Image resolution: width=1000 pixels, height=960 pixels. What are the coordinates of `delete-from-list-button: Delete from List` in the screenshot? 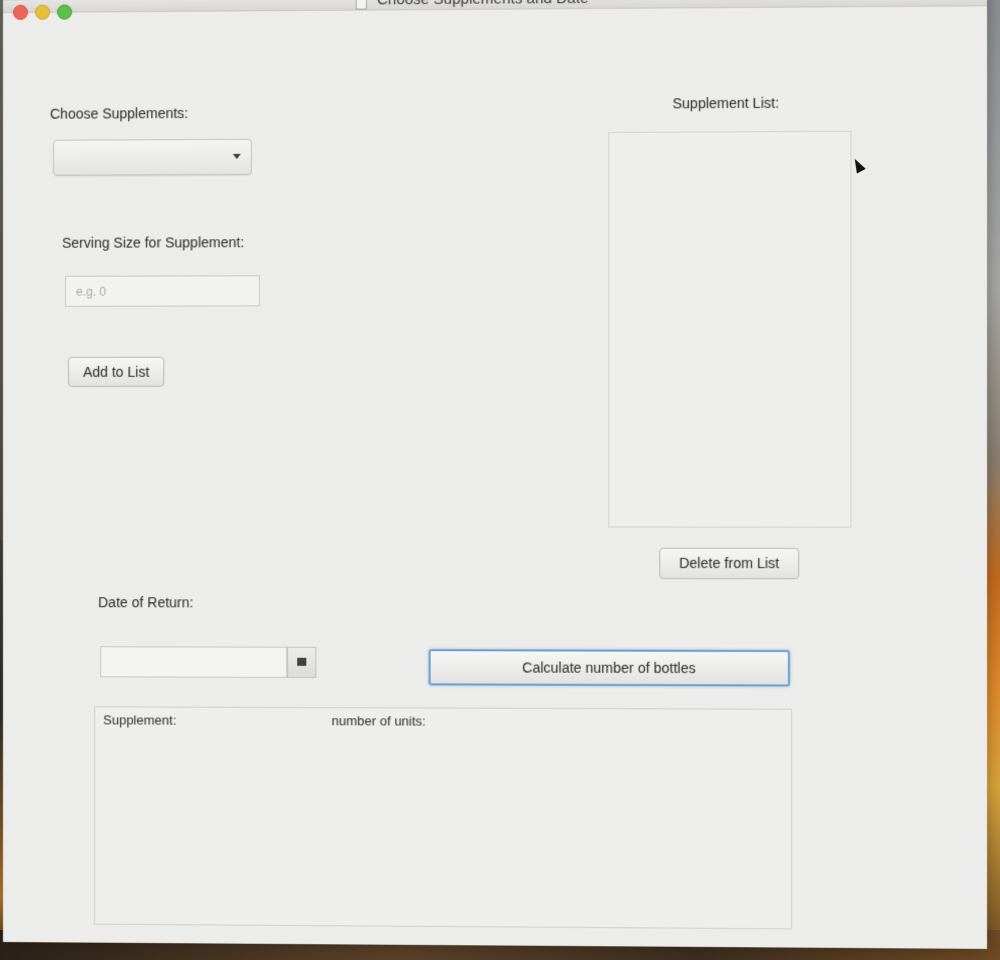 It's located at (729, 563).